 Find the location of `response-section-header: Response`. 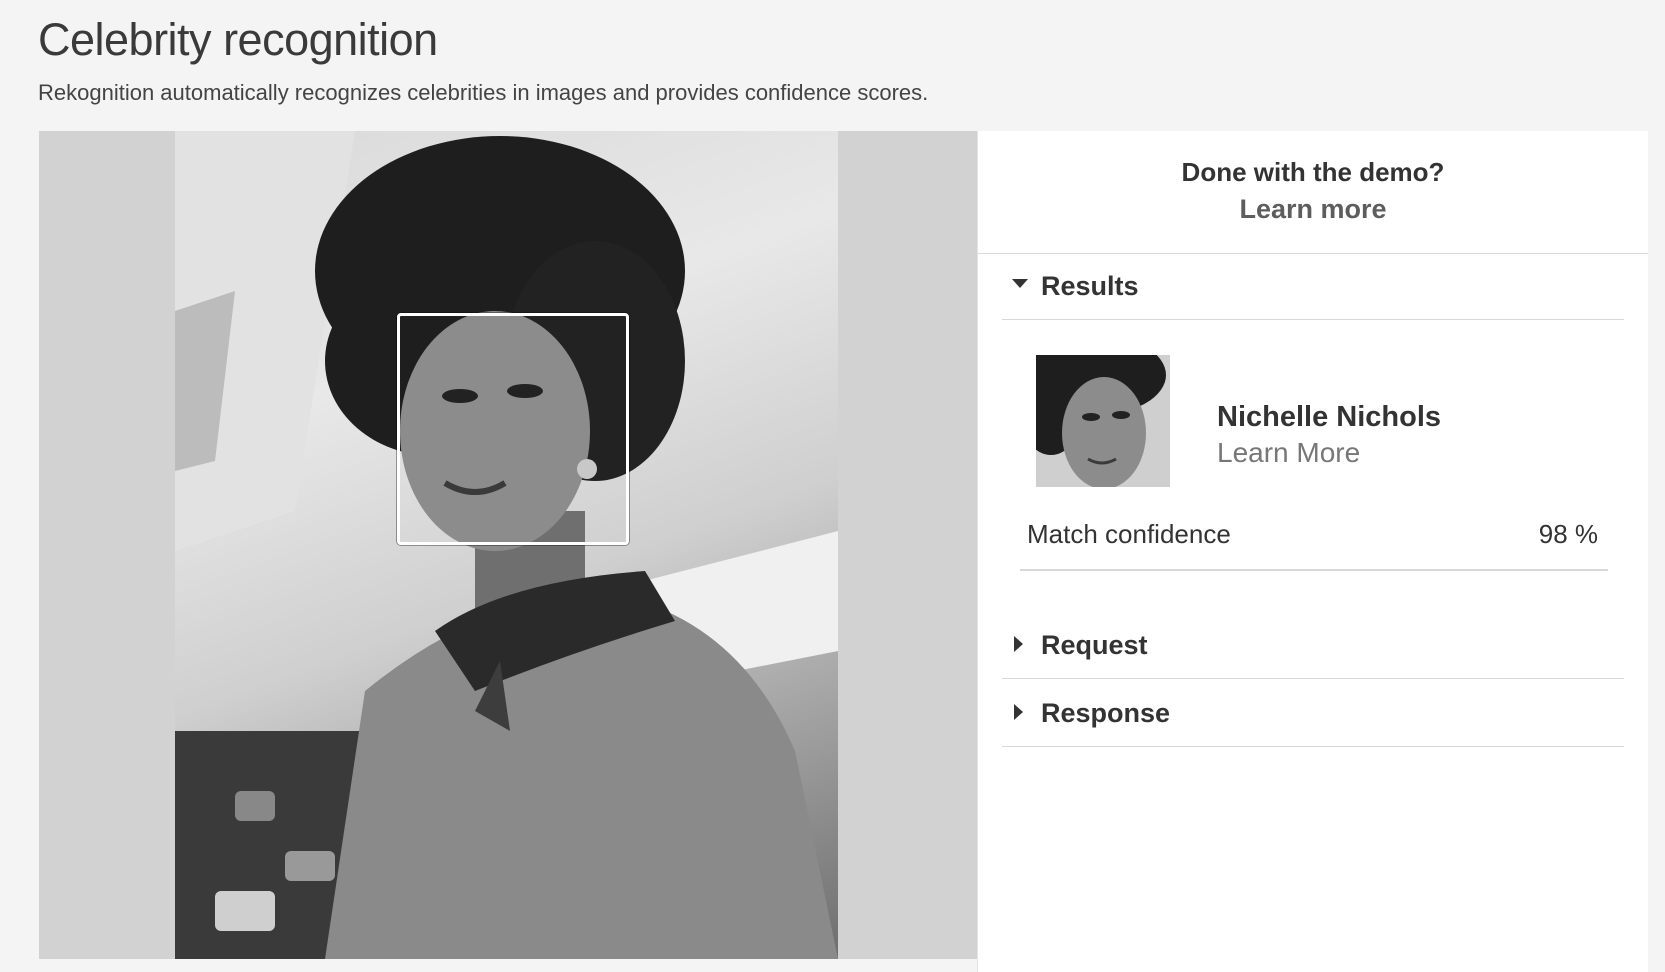

response-section-header: Response is located at coordinates (1313, 713).